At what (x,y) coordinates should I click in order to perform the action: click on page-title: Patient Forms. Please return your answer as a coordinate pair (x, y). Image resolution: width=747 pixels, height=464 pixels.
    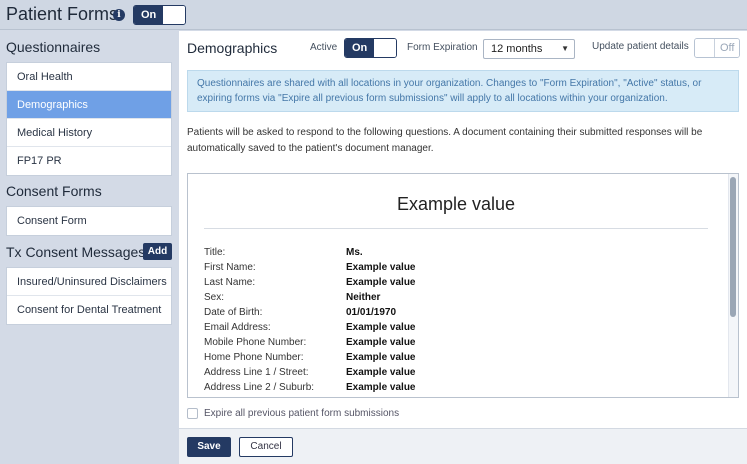
    Looking at the image, I should click on (62, 14).